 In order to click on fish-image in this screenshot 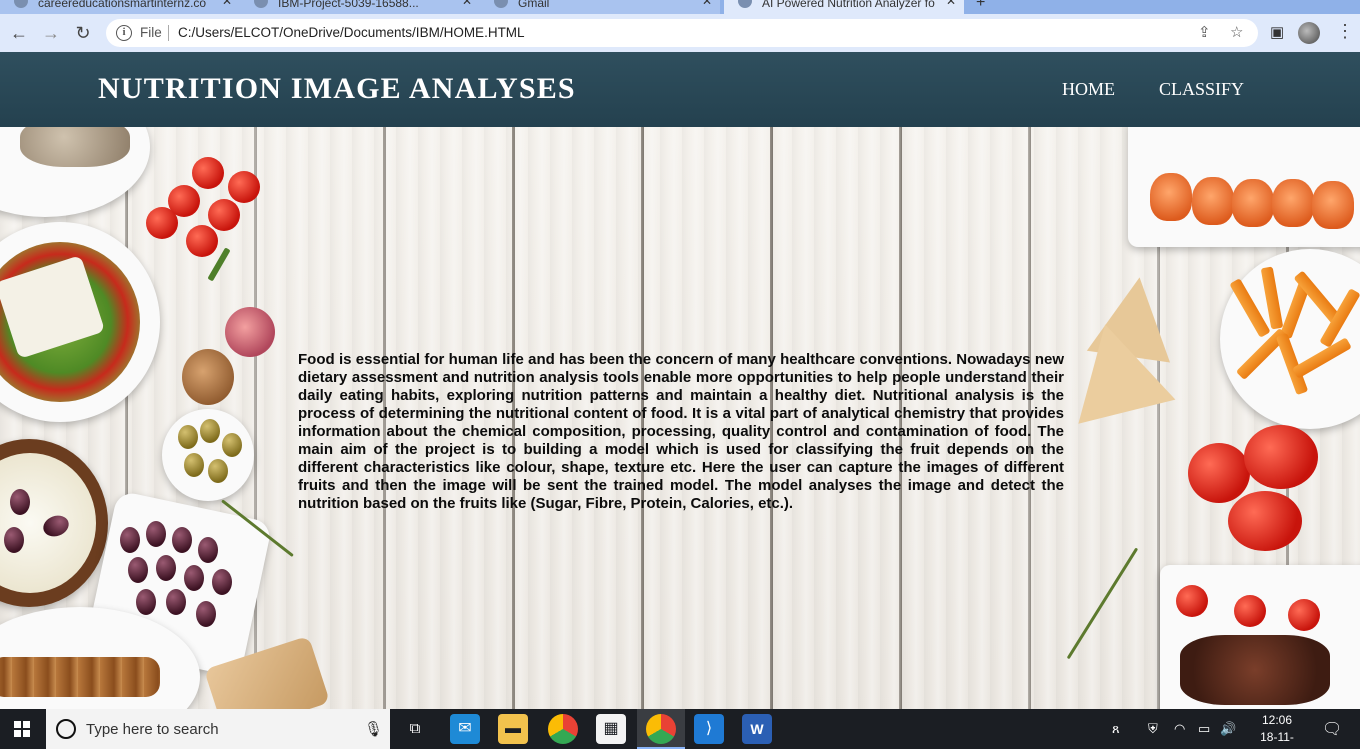, I will do `click(75, 147)`.